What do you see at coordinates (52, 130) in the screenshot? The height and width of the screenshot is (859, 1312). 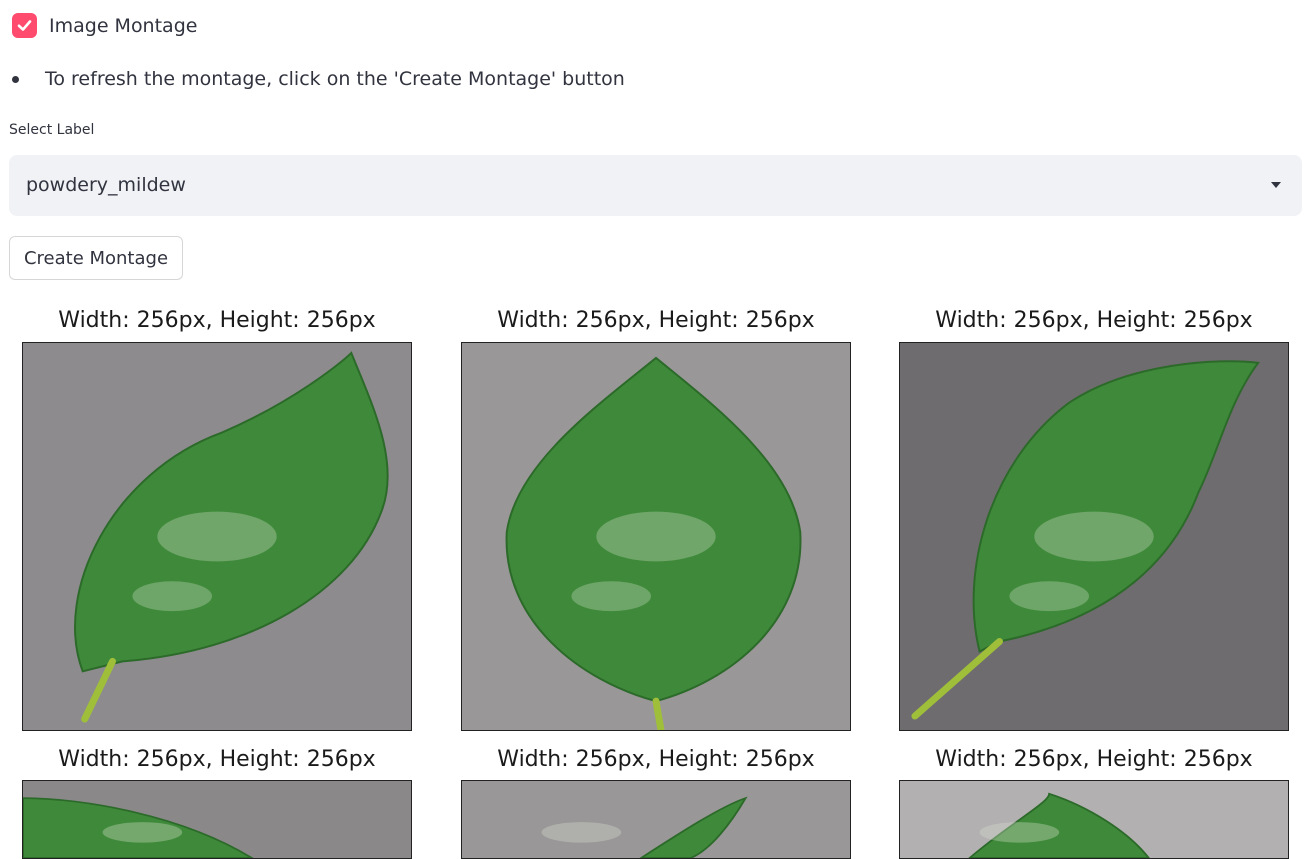 I see `select-label: Select Label` at bounding box center [52, 130].